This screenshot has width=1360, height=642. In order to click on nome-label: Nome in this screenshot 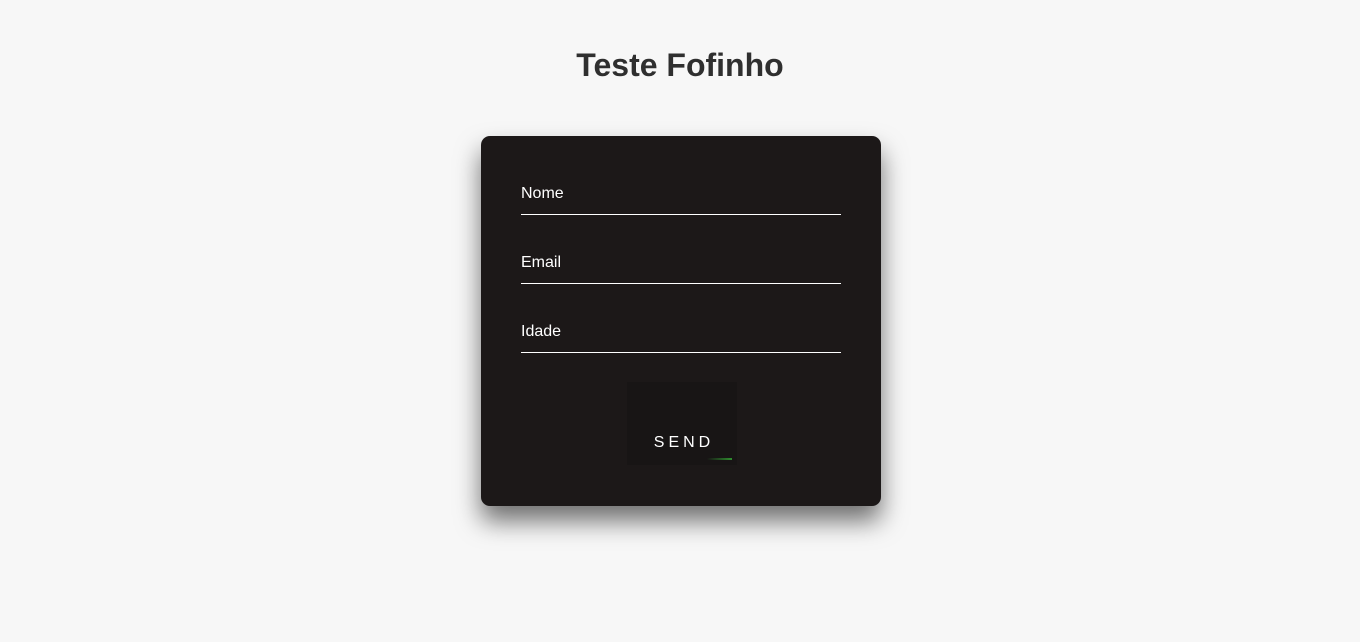, I will do `click(542, 193)`.